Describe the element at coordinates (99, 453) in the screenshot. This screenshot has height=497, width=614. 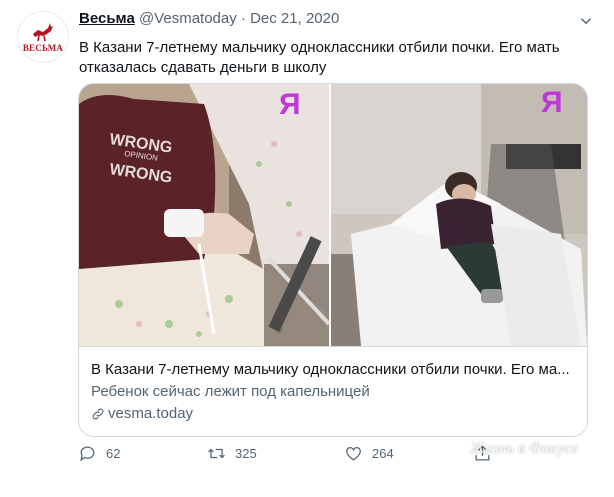
I see `reply-button: 62` at that location.